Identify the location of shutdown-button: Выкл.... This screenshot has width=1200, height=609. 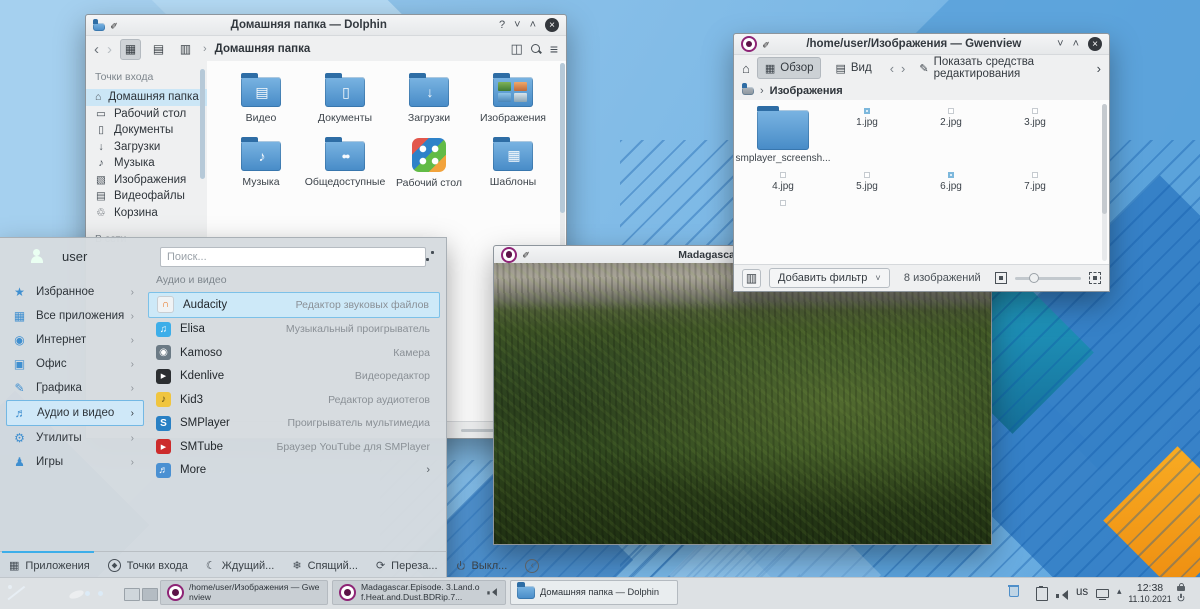
(482, 565).